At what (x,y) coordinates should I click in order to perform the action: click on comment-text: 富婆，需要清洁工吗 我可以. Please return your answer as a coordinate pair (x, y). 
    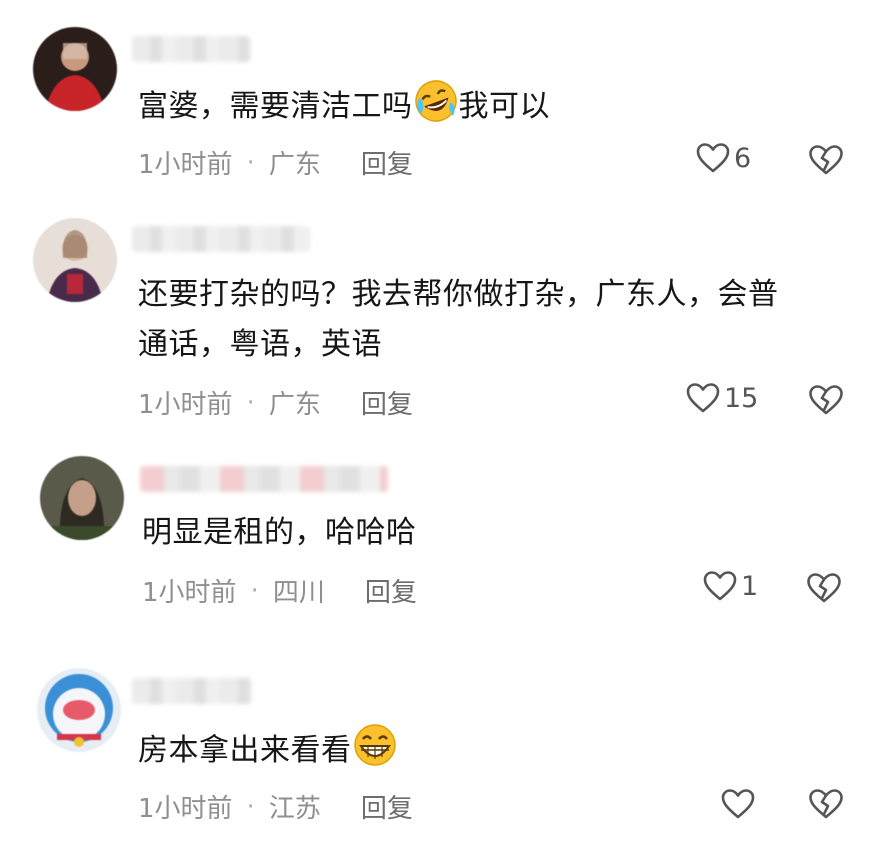
    Looking at the image, I should click on (344, 105).